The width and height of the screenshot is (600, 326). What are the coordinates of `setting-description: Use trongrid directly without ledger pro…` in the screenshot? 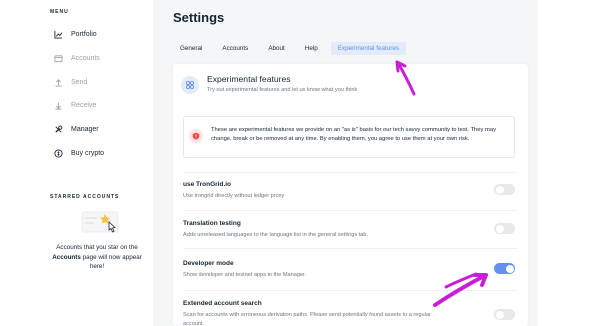 It's located at (234, 196).